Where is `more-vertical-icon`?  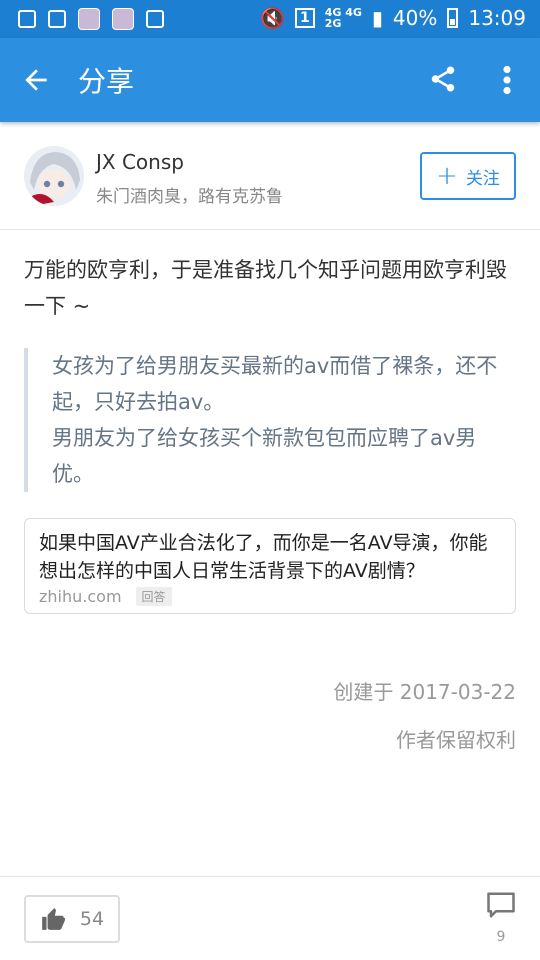
more-vertical-icon is located at coordinates (507, 80).